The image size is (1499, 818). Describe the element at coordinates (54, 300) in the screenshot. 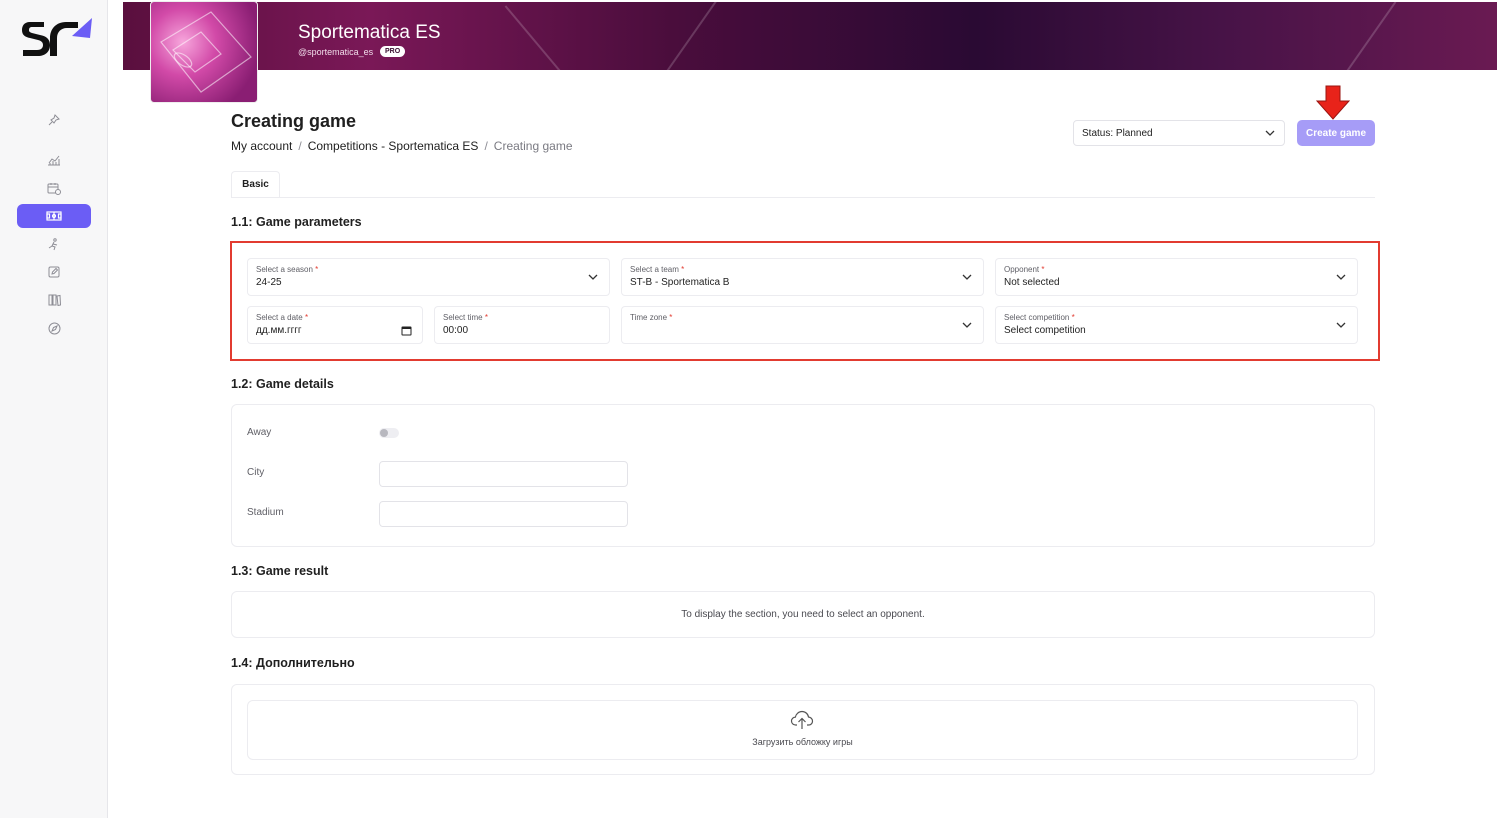

I see `library-icon` at that location.